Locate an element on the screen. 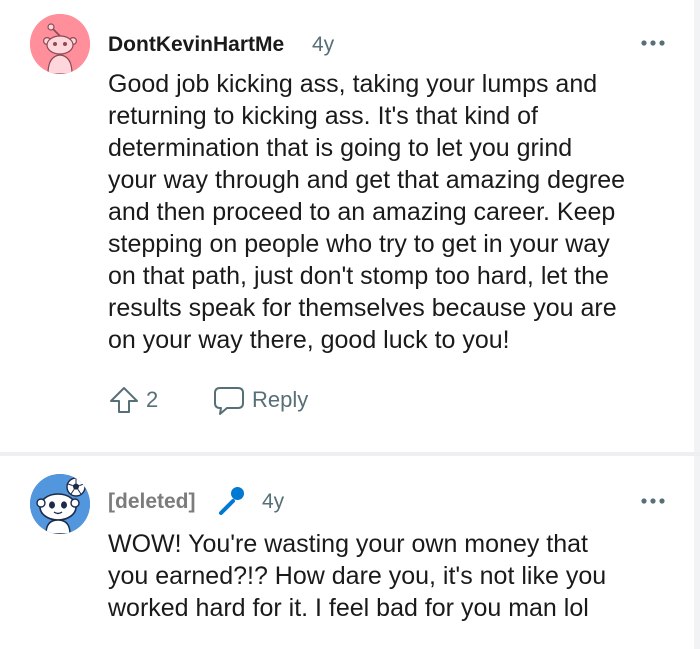 This screenshot has height=649, width=700. username: DontKevinHartMe is located at coordinates (196, 45).